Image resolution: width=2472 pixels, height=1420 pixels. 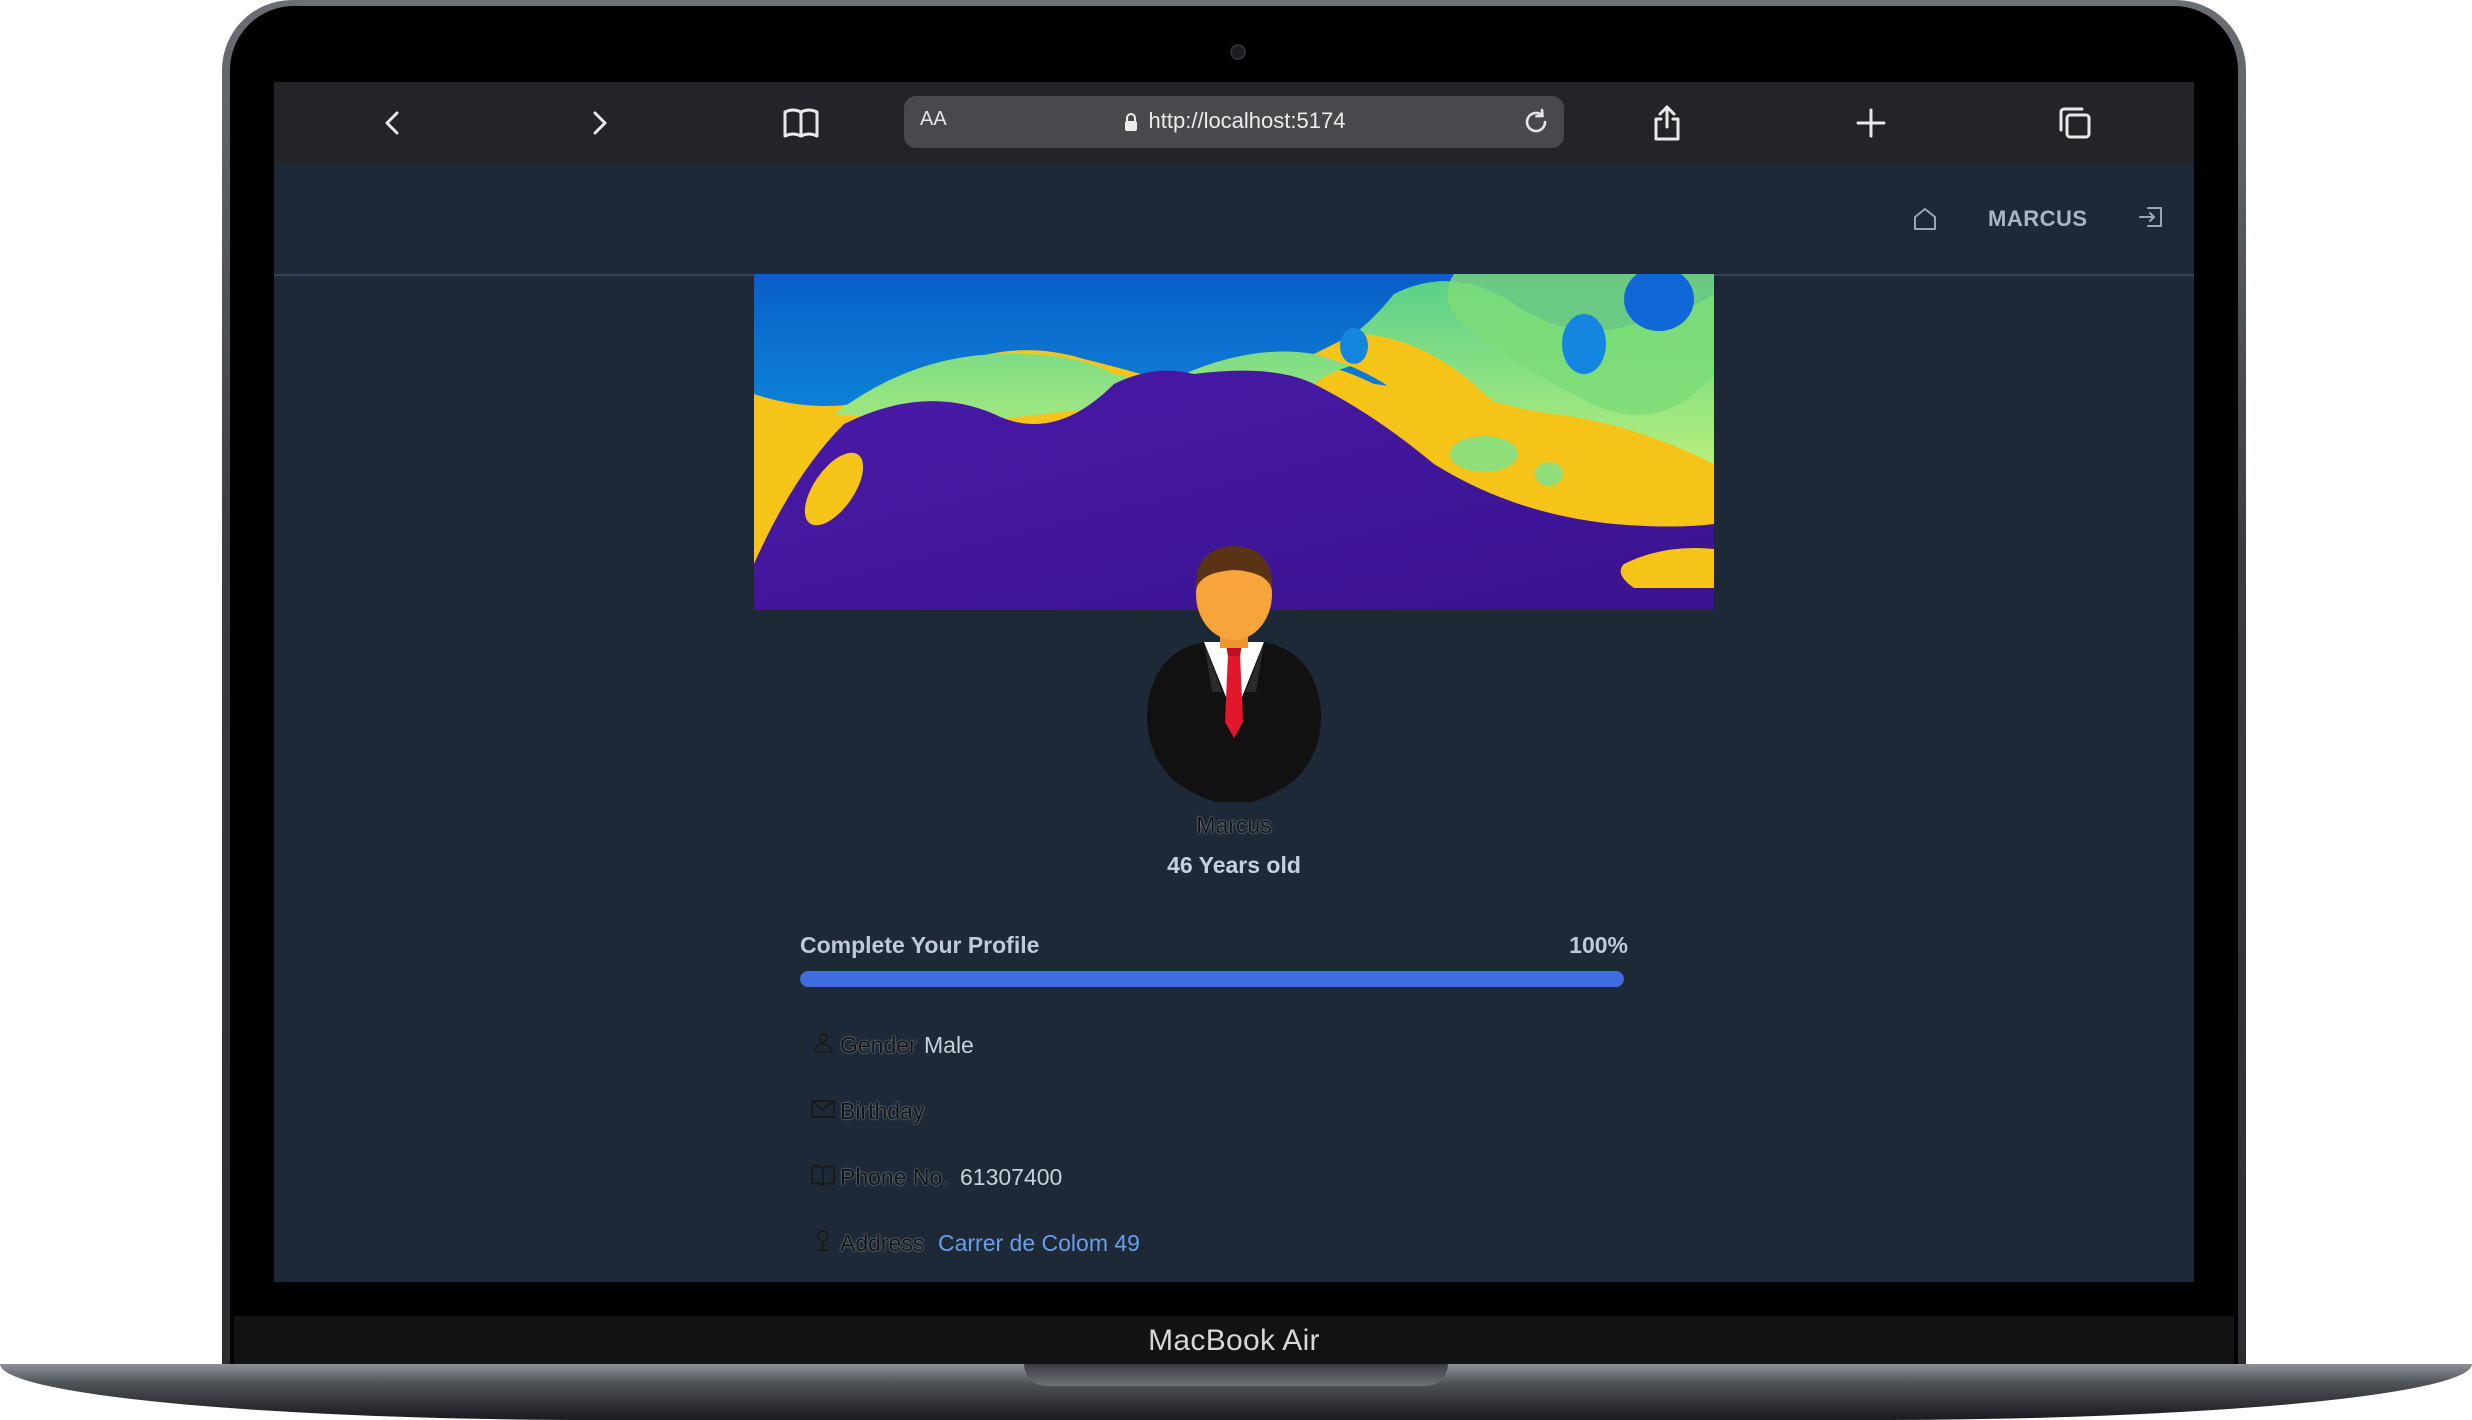 What do you see at coordinates (1236, 1375) in the screenshot?
I see `laptop-notch` at bounding box center [1236, 1375].